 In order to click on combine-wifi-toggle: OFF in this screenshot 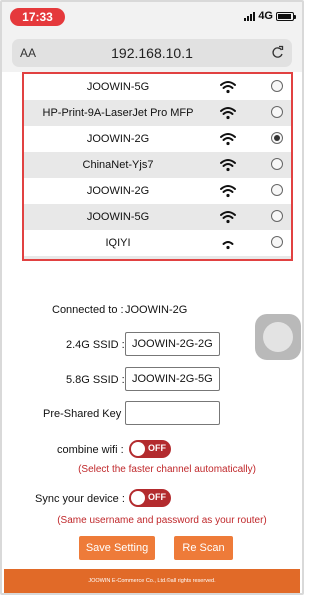, I will do `click(150, 449)`.